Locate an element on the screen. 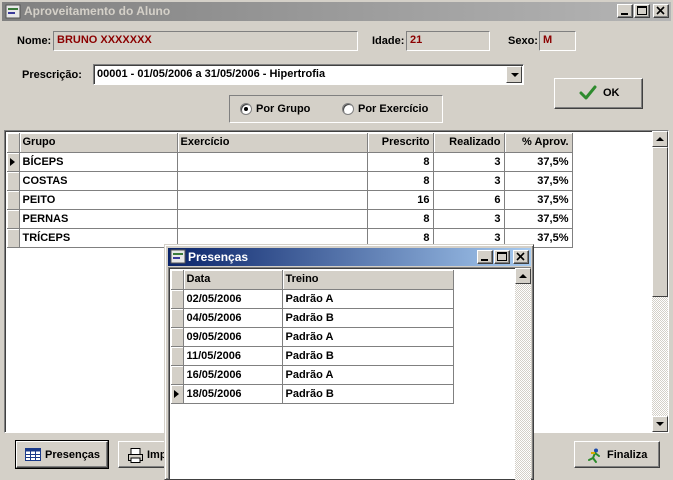 The width and height of the screenshot is (673, 480). dropdown-button is located at coordinates (514, 74).